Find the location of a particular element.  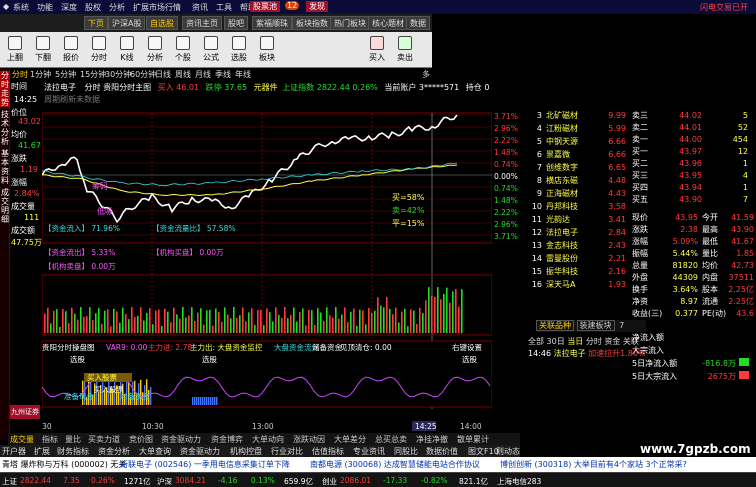

ask-row: 卖二 44.01 52 is located at coordinates (694, 128).